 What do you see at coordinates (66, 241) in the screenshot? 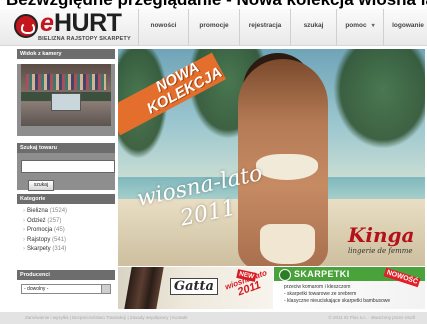
I see `category-item-rajstopy: Rajstopy (541)` at bounding box center [66, 241].